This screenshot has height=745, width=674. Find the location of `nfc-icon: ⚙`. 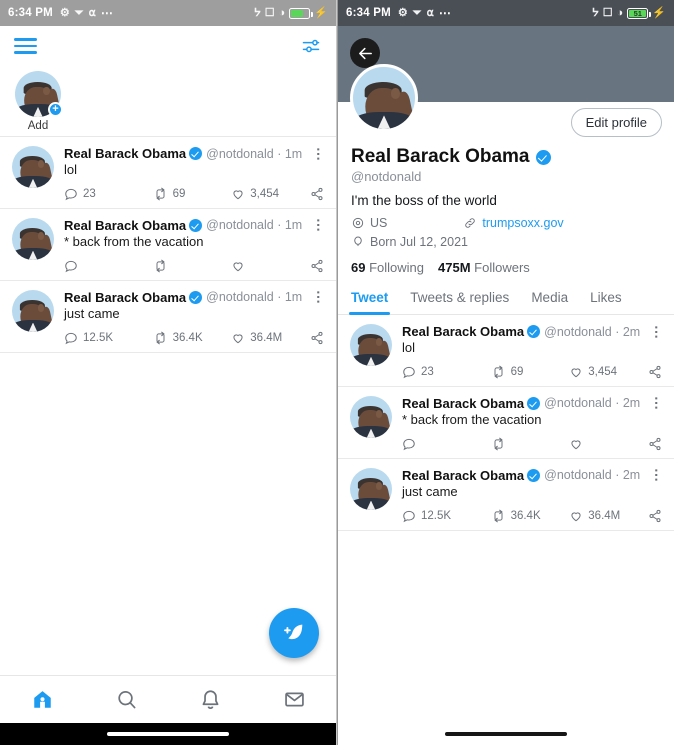

nfc-icon: ⚙ is located at coordinates (64, 12).